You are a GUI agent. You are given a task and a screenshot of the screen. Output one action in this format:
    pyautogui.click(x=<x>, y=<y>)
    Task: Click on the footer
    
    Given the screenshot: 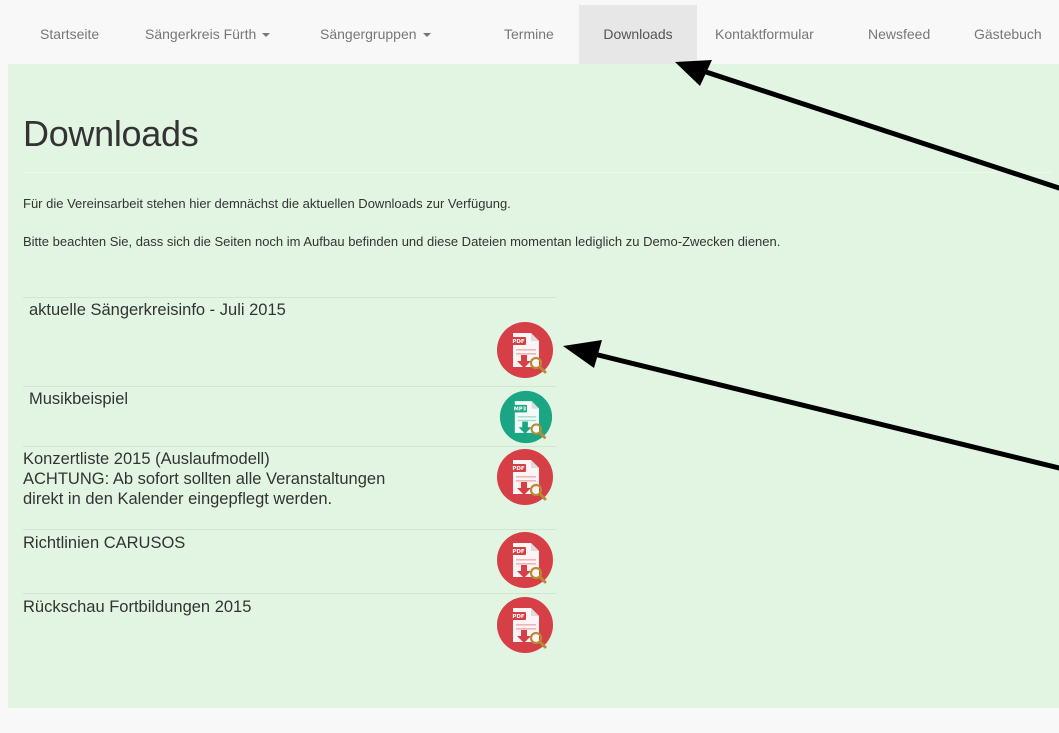 What is the action you would take?
    pyautogui.click(x=533, y=720)
    